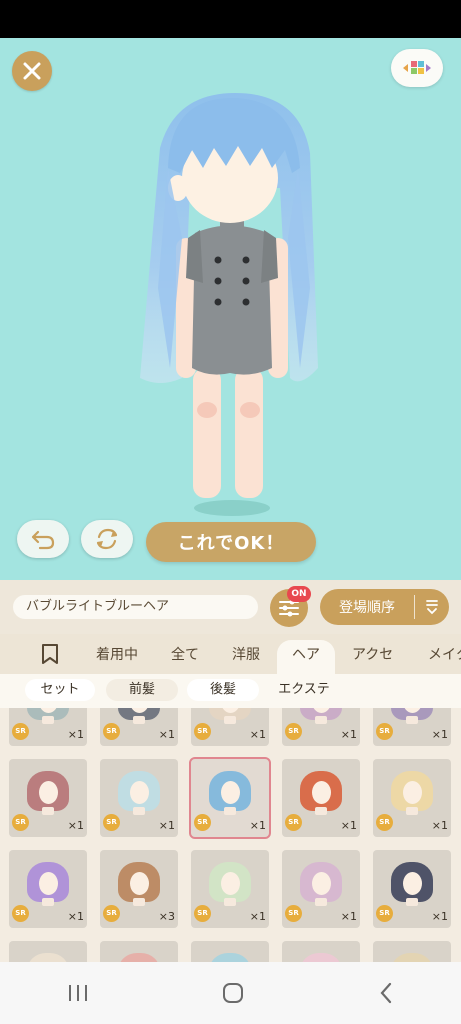  Describe the element at coordinates (306, 655) in the screenshot. I see `tab-hair: ヘア` at that location.